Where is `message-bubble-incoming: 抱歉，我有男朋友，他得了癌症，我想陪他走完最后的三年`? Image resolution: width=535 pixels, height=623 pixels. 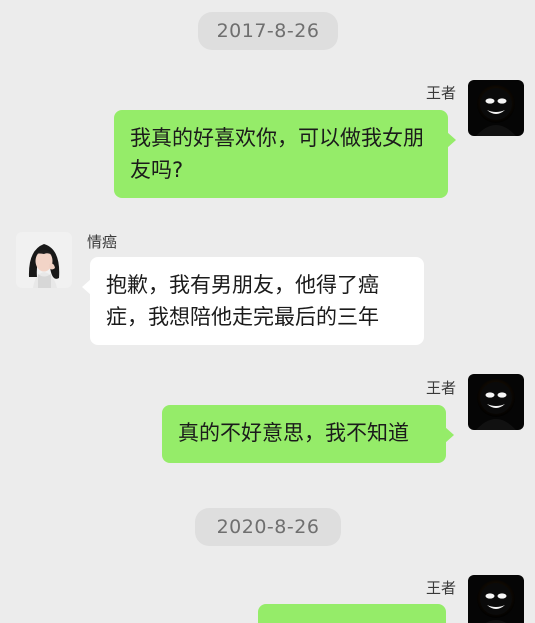
message-bubble-incoming: 抱歉，我有男朋友，他得了癌症，我想陪他走完最后的三年 is located at coordinates (253, 301).